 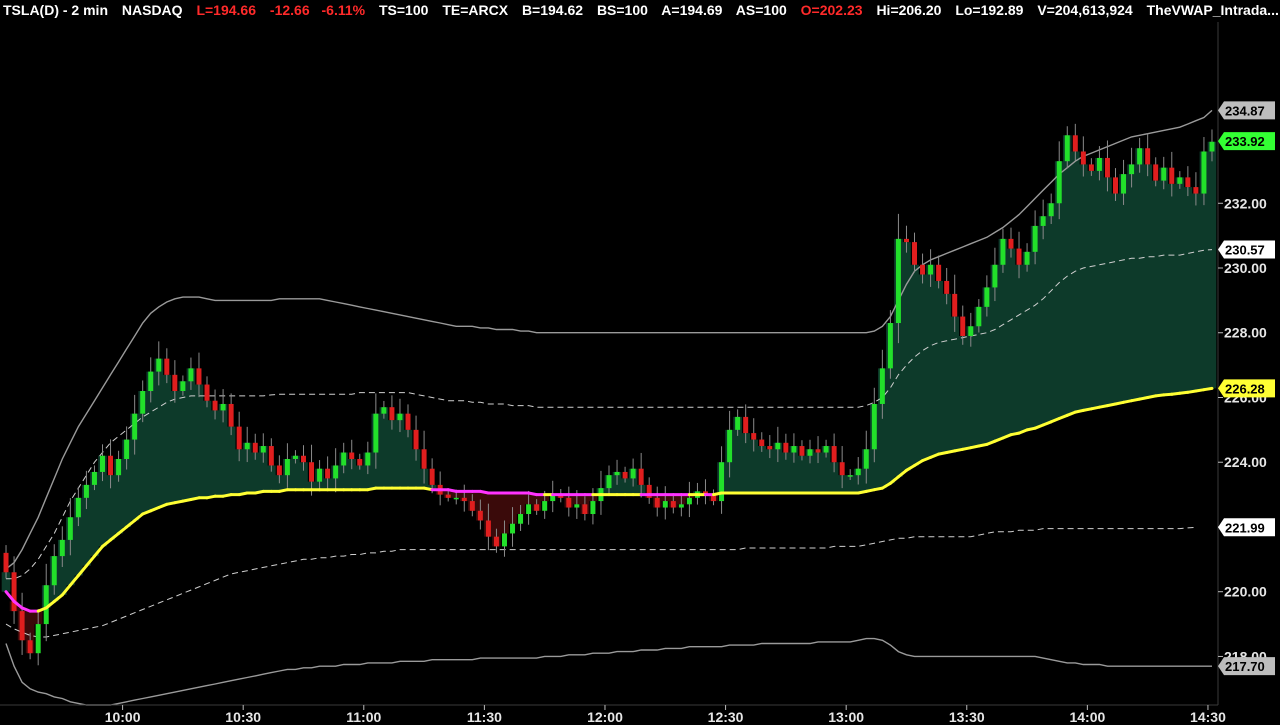 I want to click on price-tag-vwap: 226.28, so click(x=1246, y=388).